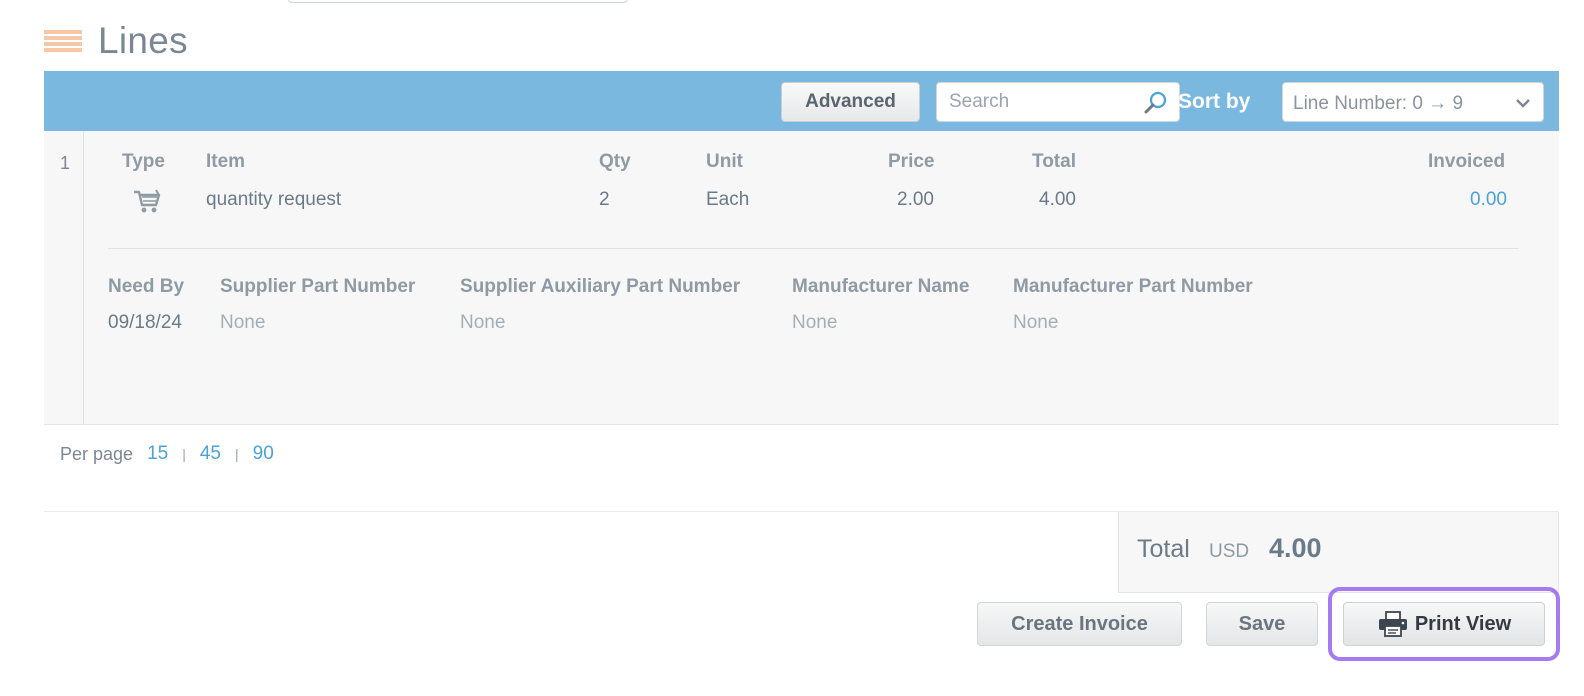 This screenshot has width=1584, height=696. Describe the element at coordinates (1057, 199) in the screenshot. I see `total-value: 4.00` at that location.